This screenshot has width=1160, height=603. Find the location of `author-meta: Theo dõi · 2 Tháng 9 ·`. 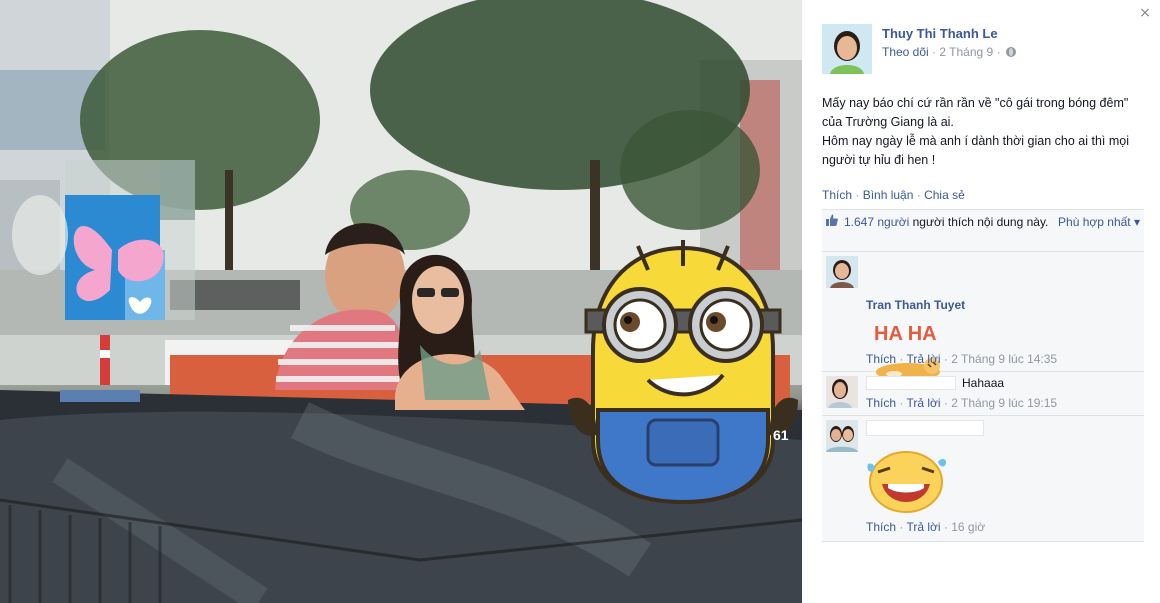

author-meta: Theo dõi · 2 Tháng 9 · is located at coordinates (949, 52).